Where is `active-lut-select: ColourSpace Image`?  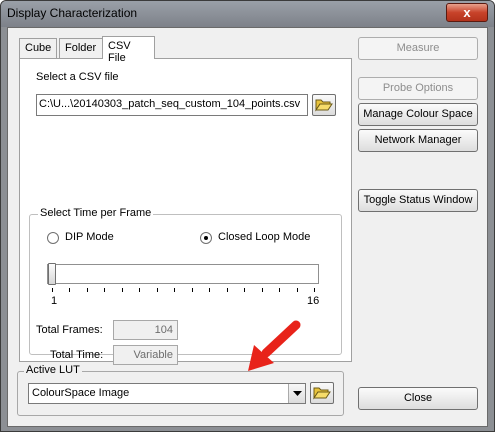 active-lut-select: ColourSpace Image is located at coordinates (167, 393).